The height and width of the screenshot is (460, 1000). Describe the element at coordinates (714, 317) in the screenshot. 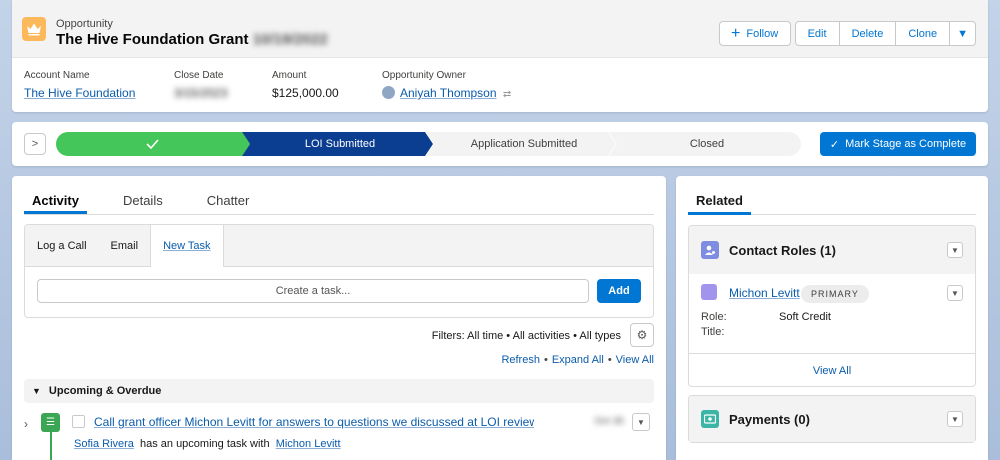

I see `role-label: Role:` at that location.